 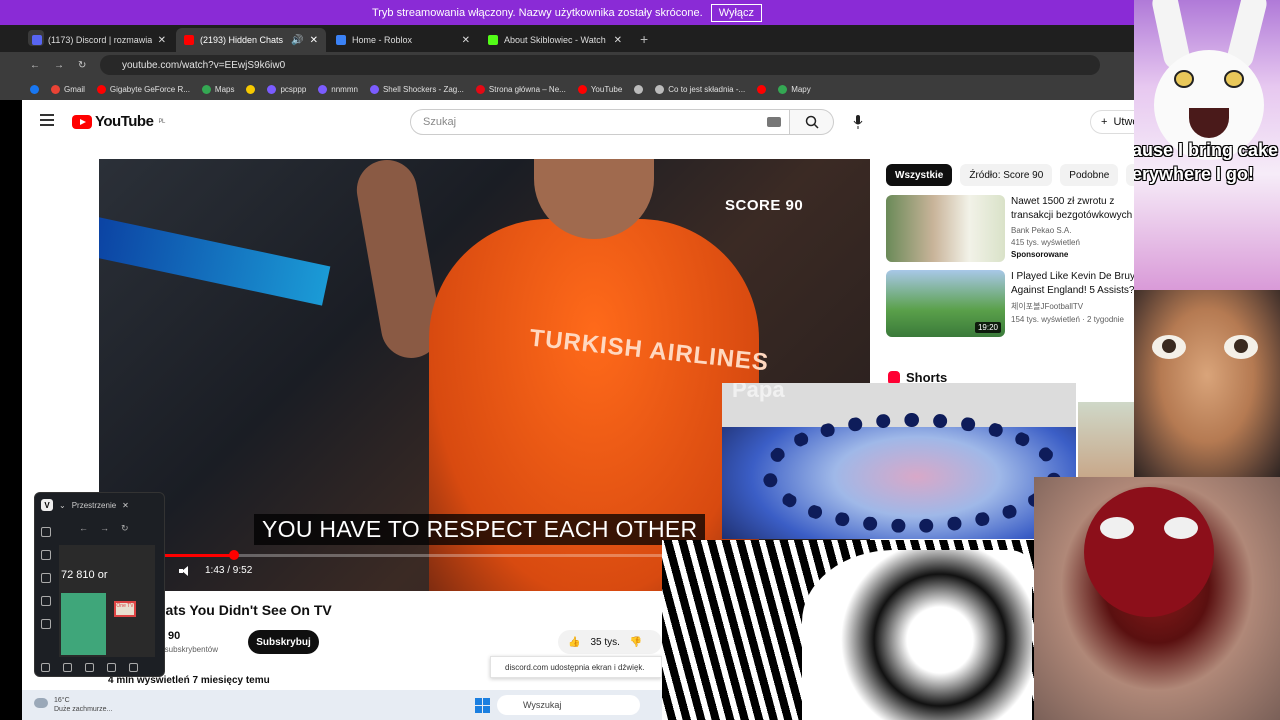 I want to click on voice-search-button, so click(x=858, y=122).